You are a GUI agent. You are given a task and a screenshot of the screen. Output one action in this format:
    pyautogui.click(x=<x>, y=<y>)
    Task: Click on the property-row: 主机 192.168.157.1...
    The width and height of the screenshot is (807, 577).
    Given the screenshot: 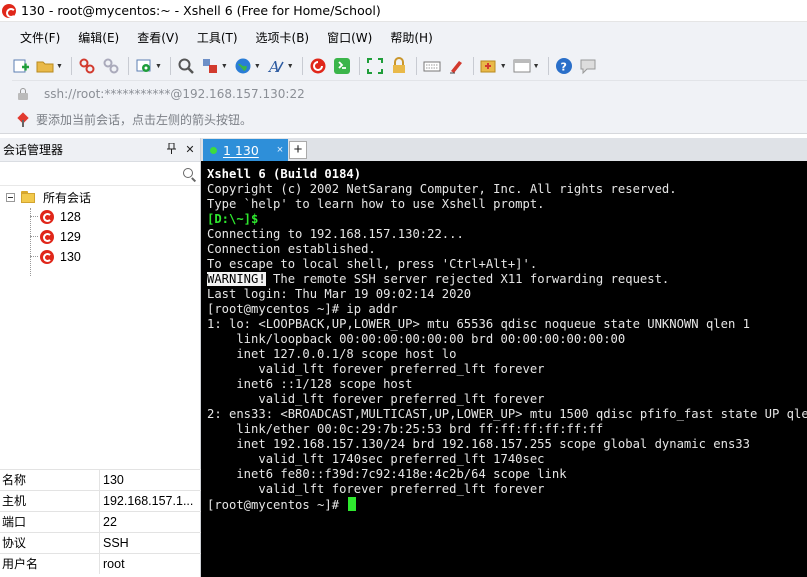 What is the action you would take?
    pyautogui.click(x=100, y=500)
    